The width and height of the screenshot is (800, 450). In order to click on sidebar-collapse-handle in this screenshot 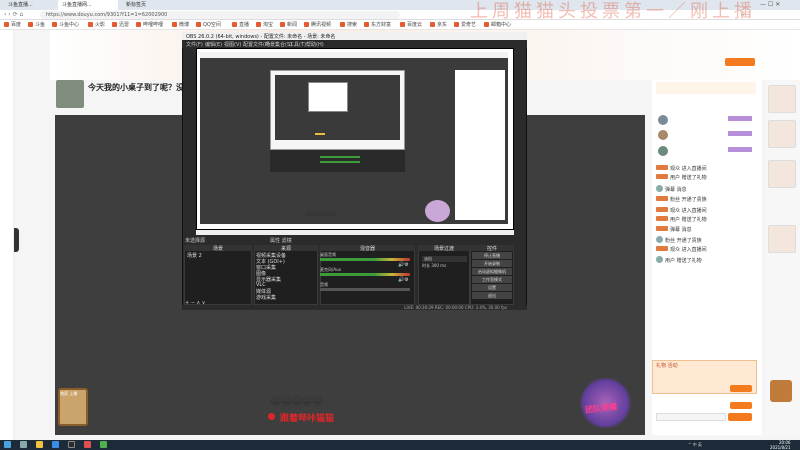, I will do `click(16, 240)`.